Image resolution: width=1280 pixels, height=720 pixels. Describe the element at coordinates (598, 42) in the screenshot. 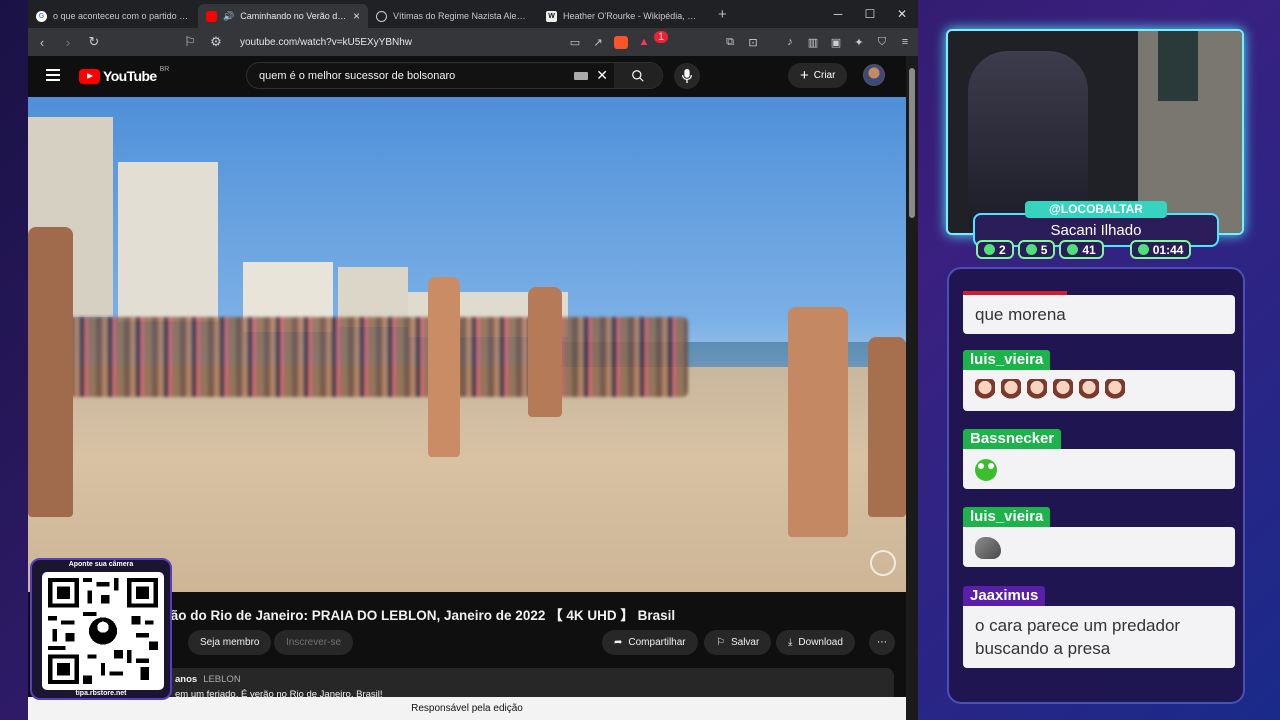

I see `share-icon: ↗` at that location.